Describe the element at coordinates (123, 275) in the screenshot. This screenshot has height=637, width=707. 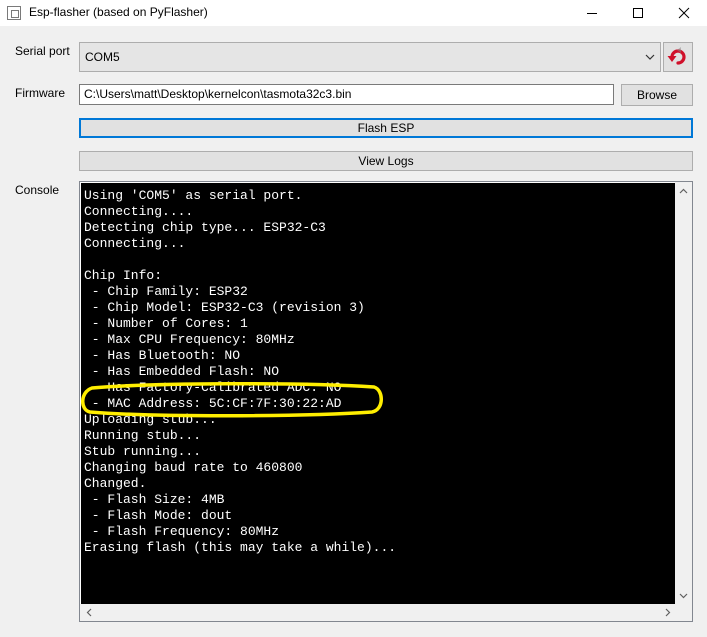
I see `console-line: Chip Info:` at that location.